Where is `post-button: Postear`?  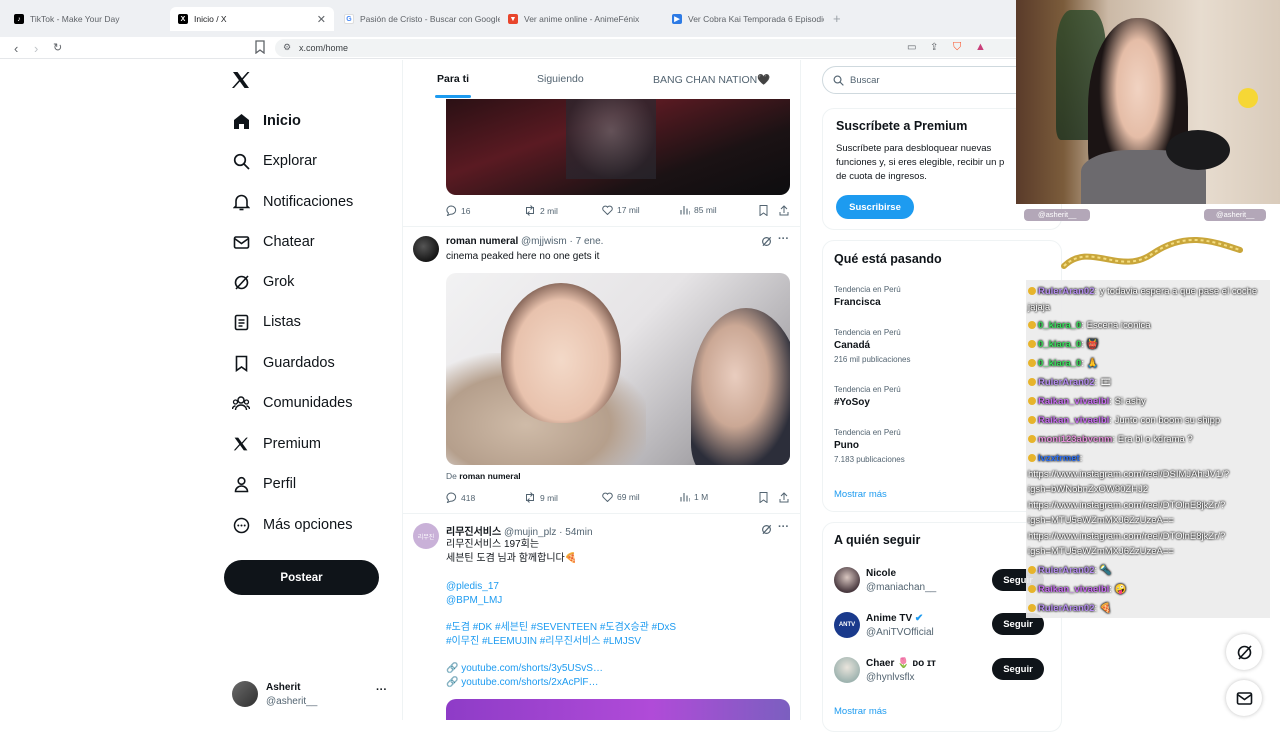
post-button: Postear is located at coordinates (301, 577).